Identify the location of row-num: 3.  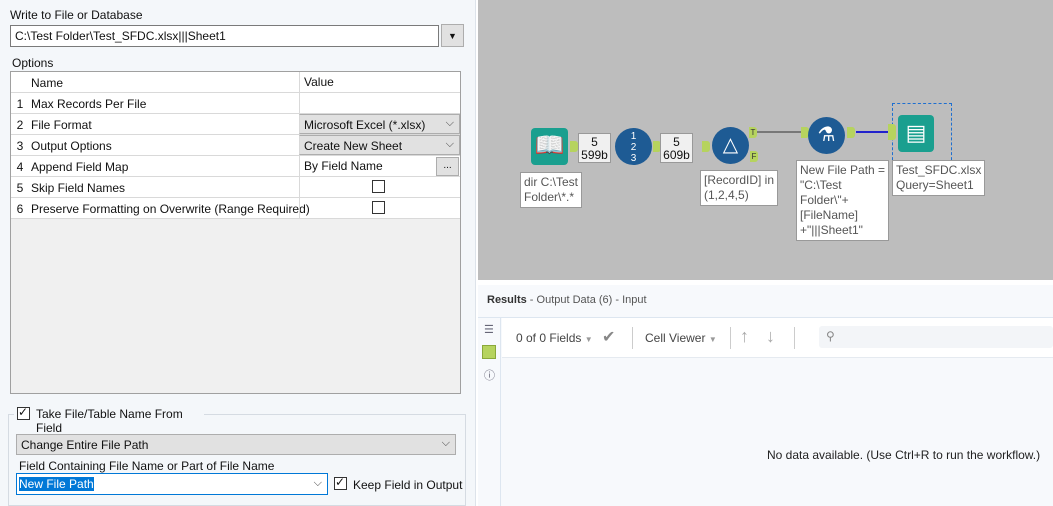
(20, 146).